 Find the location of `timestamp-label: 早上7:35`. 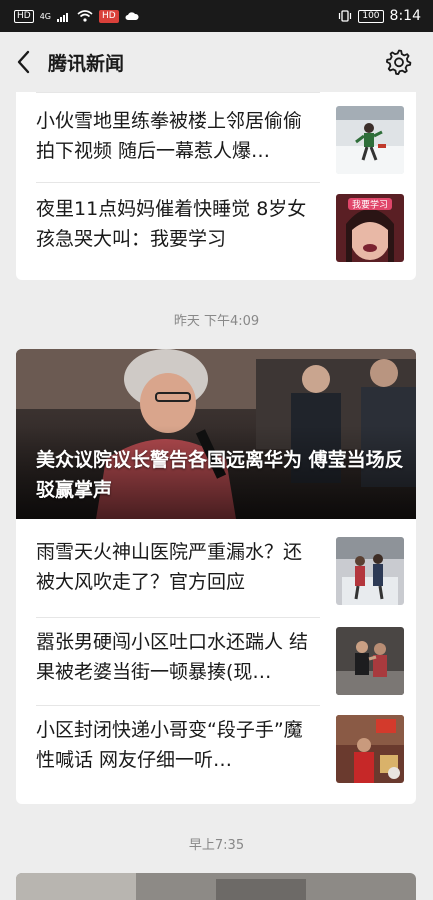

timestamp-label: 早上7:35 is located at coordinates (216, 845).